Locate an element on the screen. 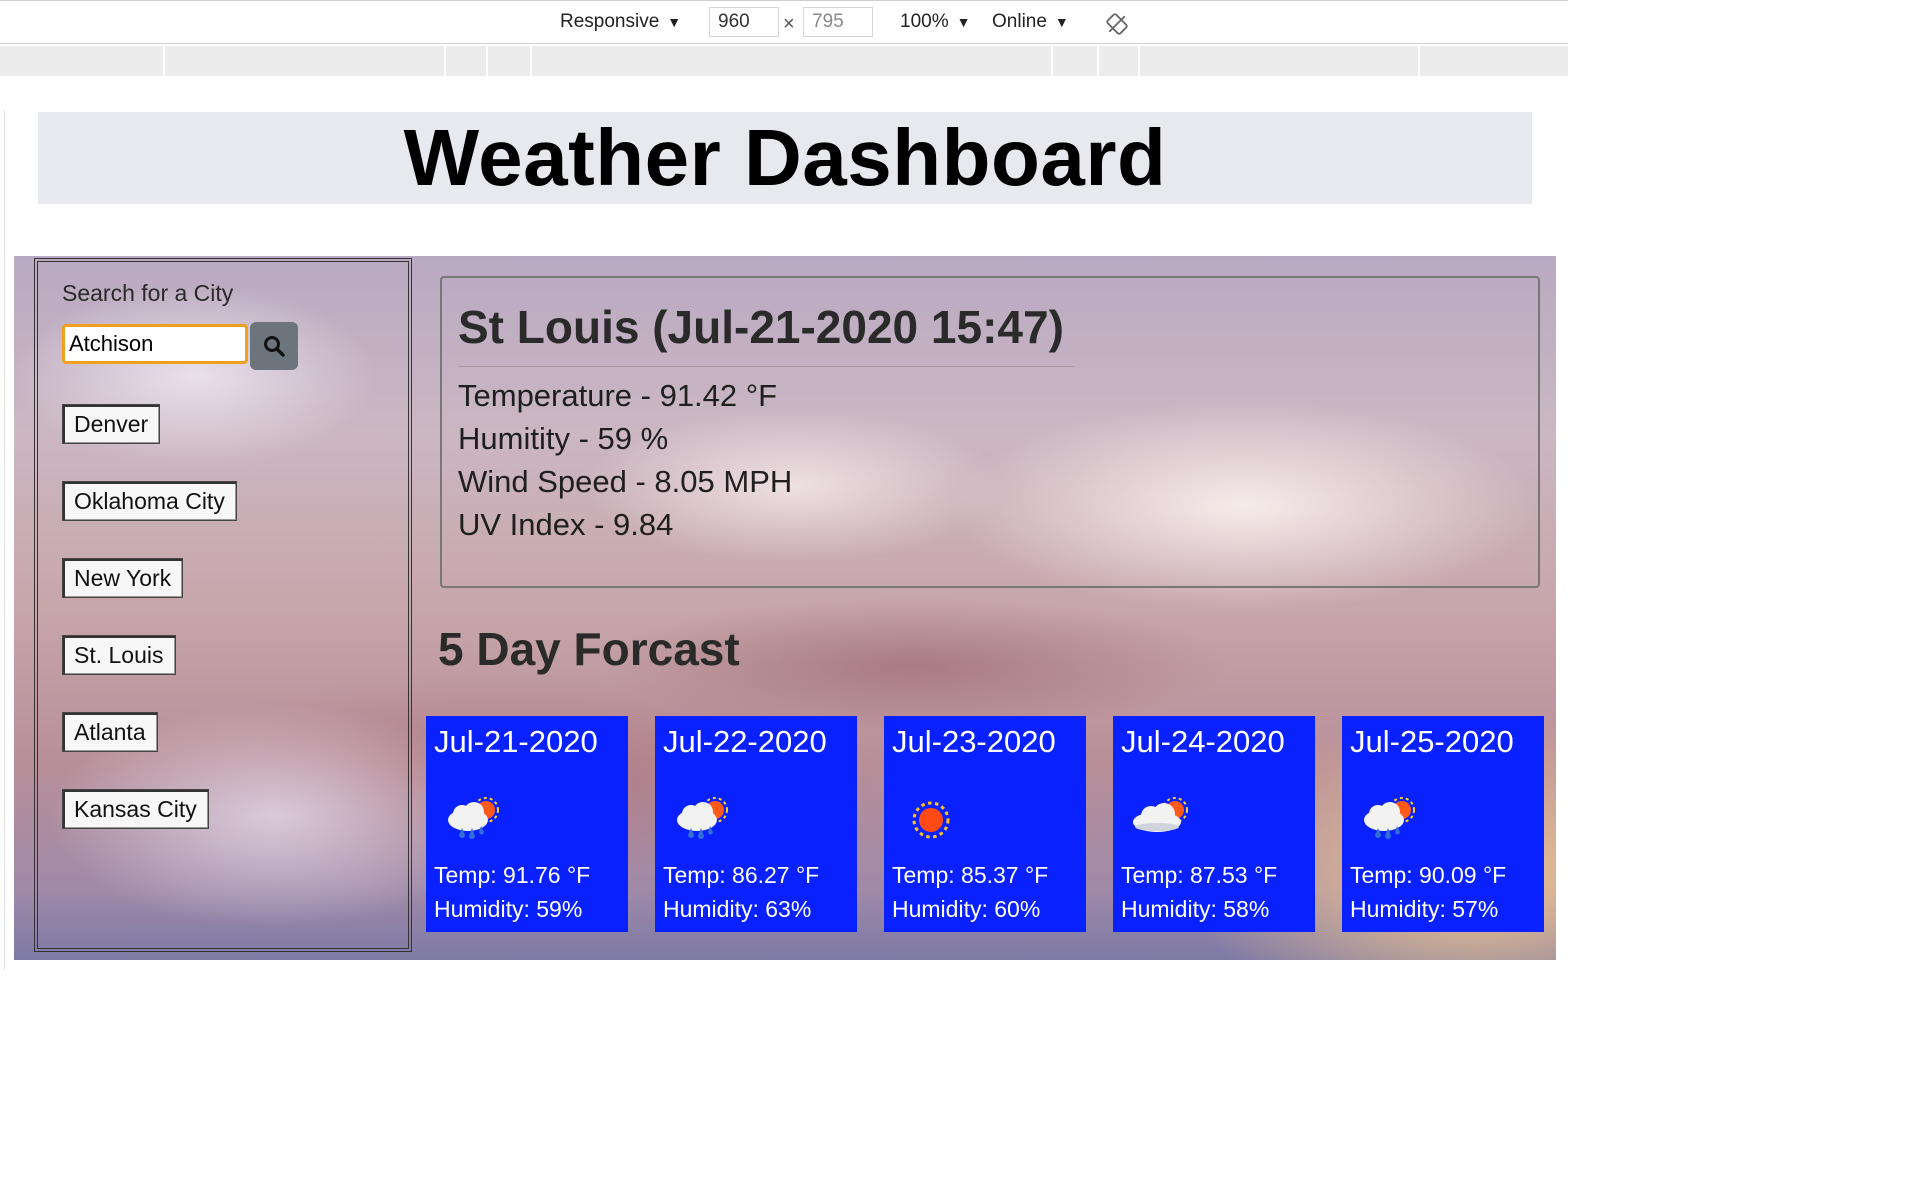 The width and height of the screenshot is (1914, 1178). zoom-label: 100% is located at coordinates (924, 21).